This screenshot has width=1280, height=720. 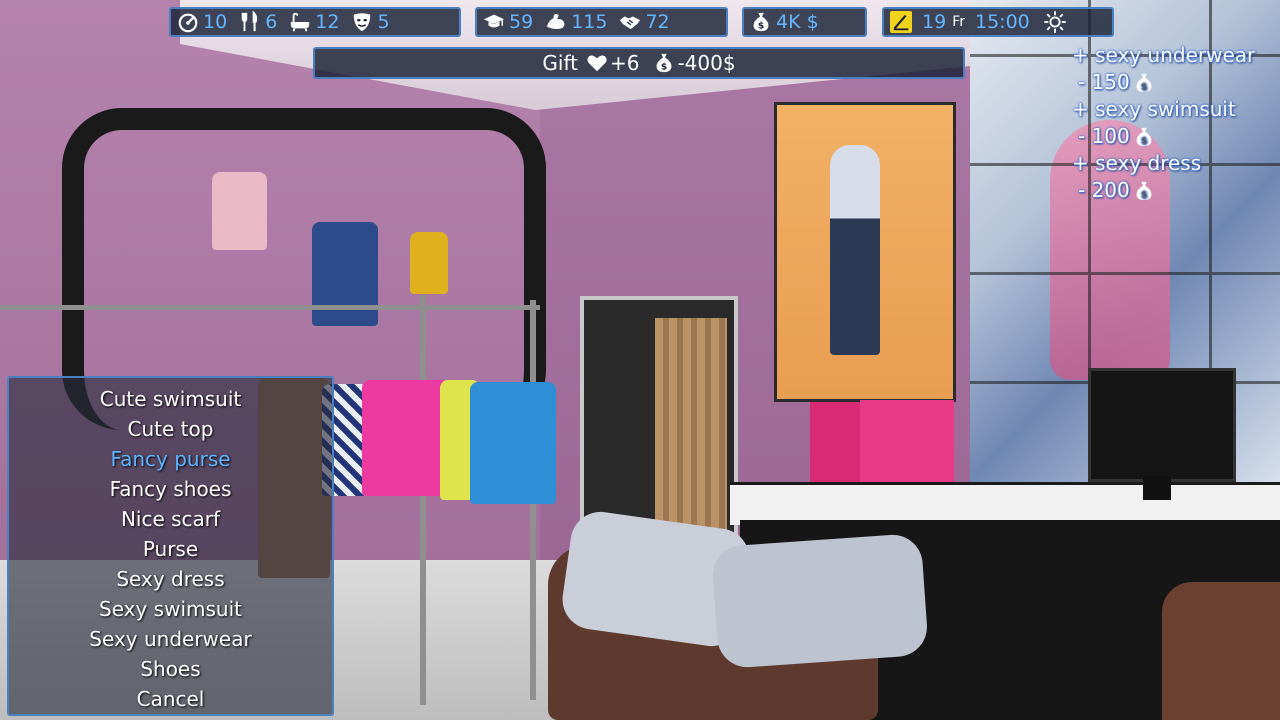 I want to click on fitness-stat: 115, so click(x=576, y=22).